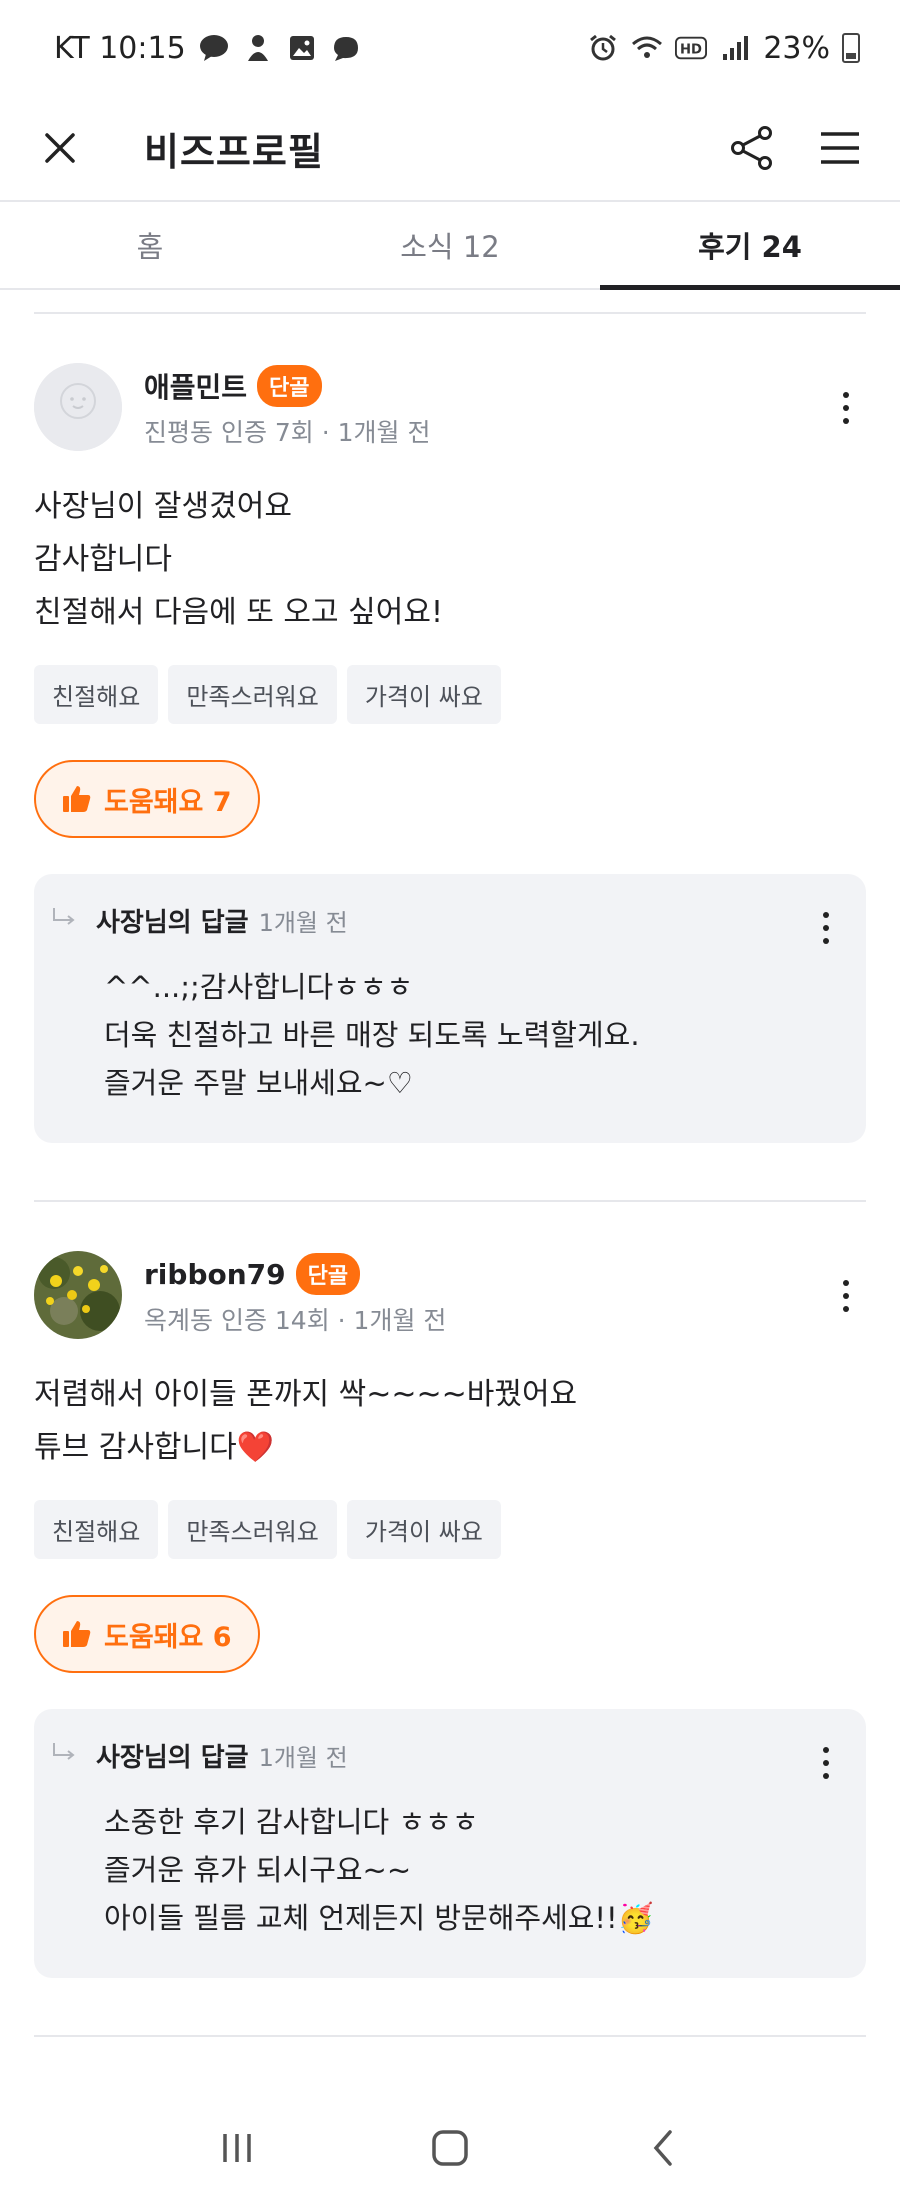  Describe the element at coordinates (603, 48) in the screenshot. I see `alarm-icon` at that location.